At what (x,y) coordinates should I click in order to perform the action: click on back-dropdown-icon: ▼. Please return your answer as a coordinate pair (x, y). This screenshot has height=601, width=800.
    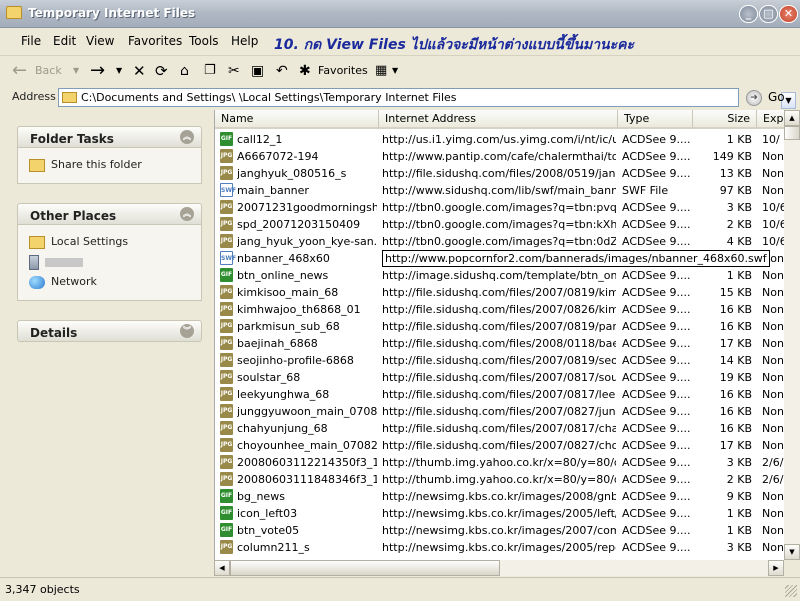
    Looking at the image, I should click on (76, 71).